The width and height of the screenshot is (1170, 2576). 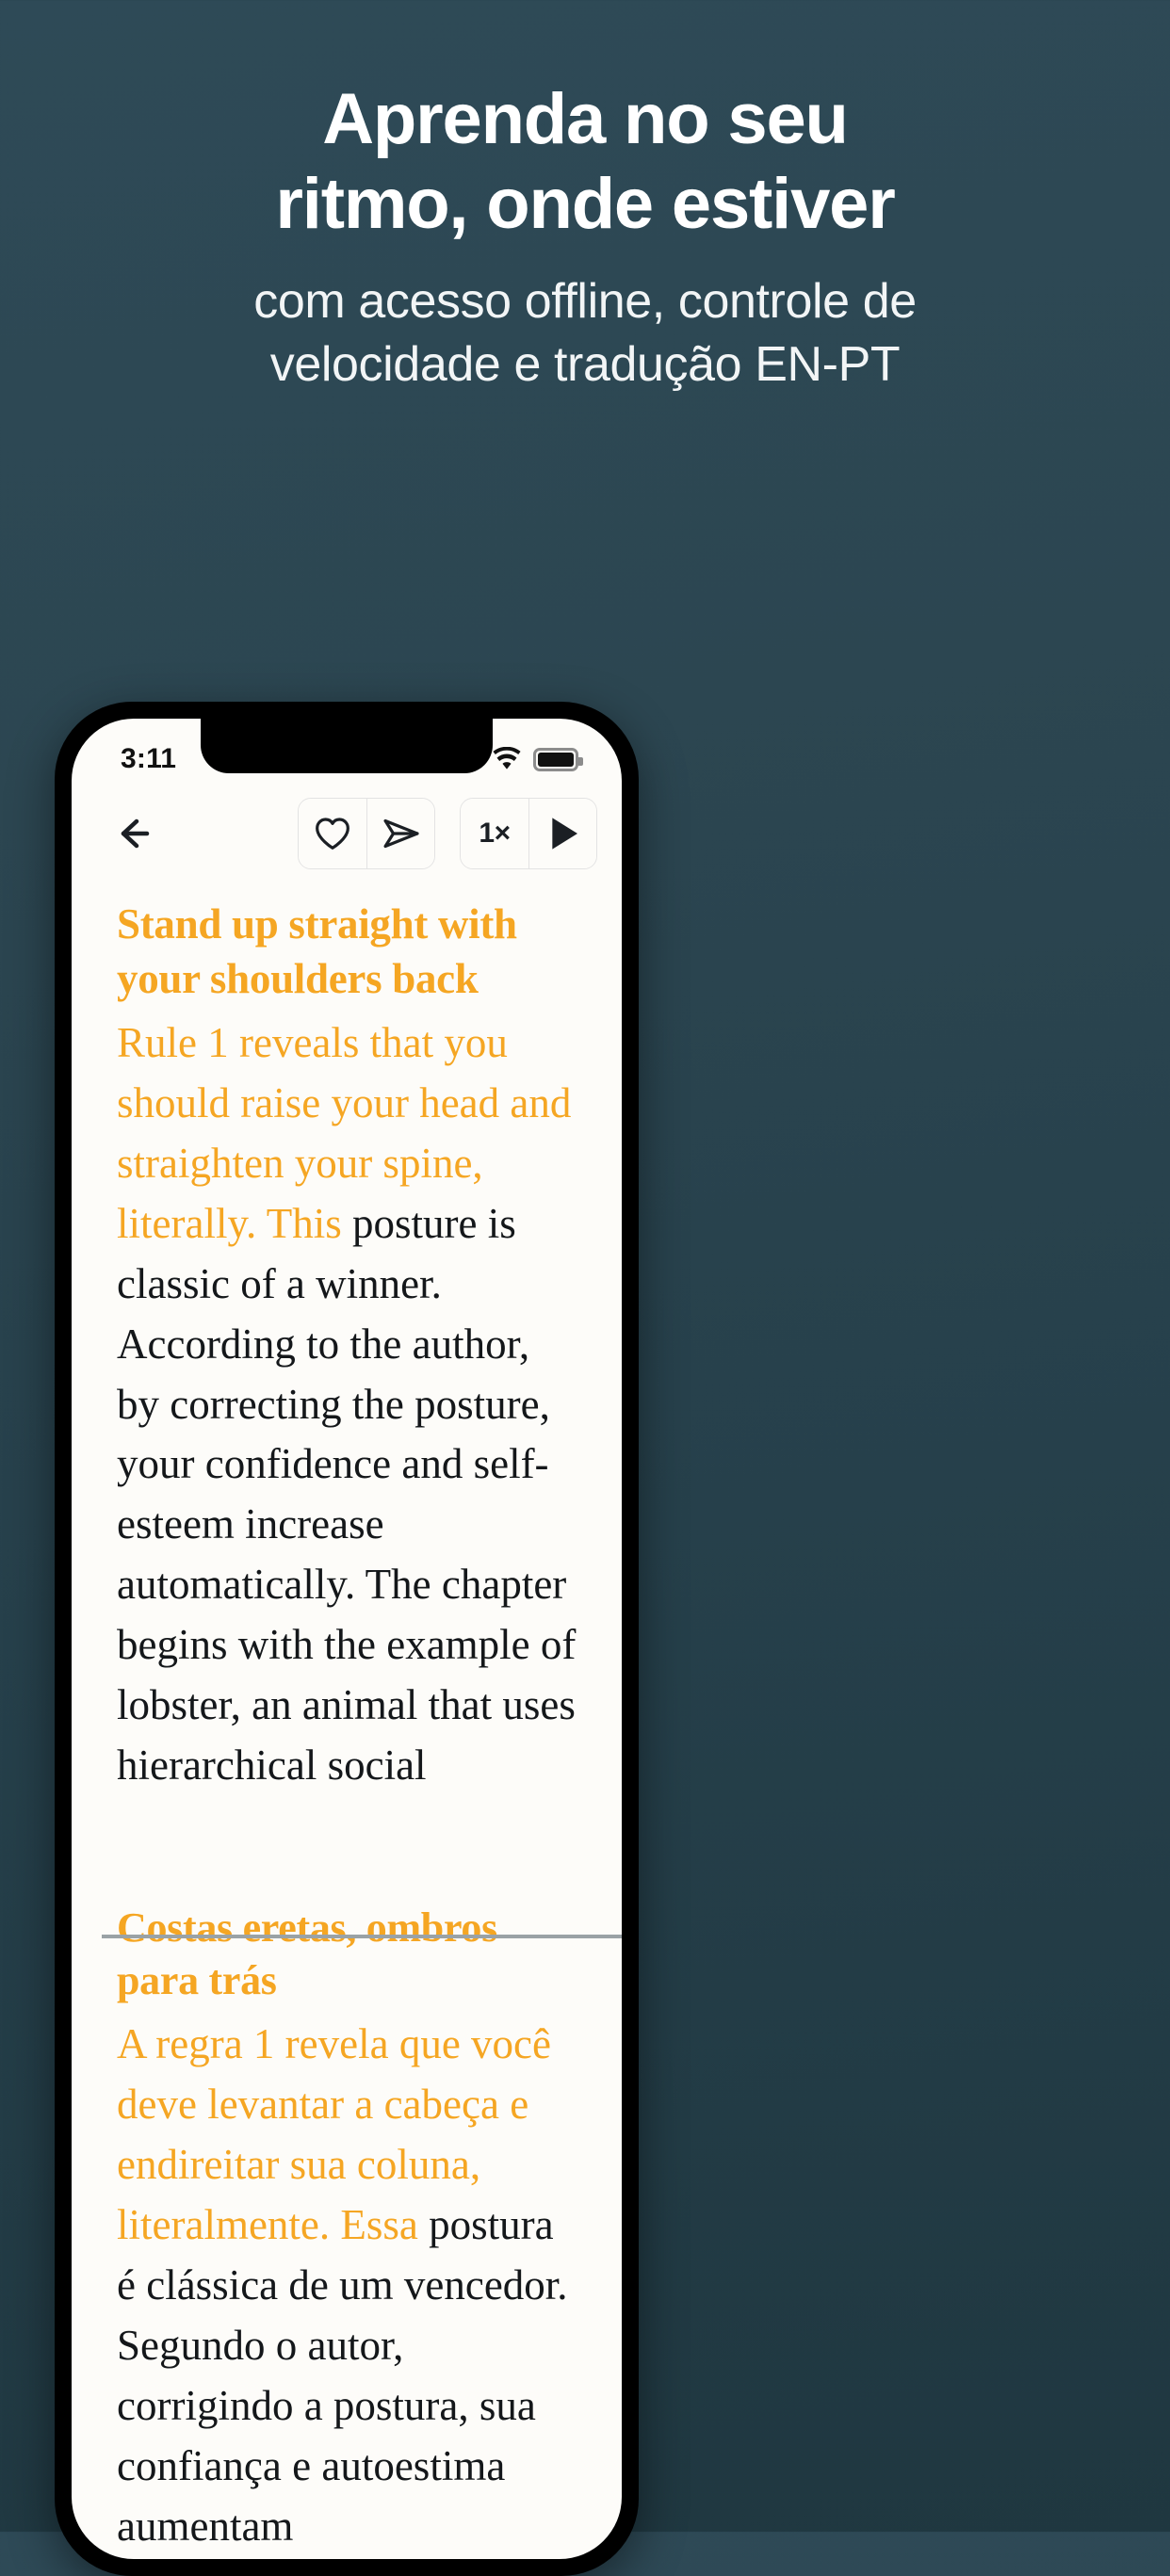 I want to click on playback-speed-label: 1×, so click(x=495, y=833).